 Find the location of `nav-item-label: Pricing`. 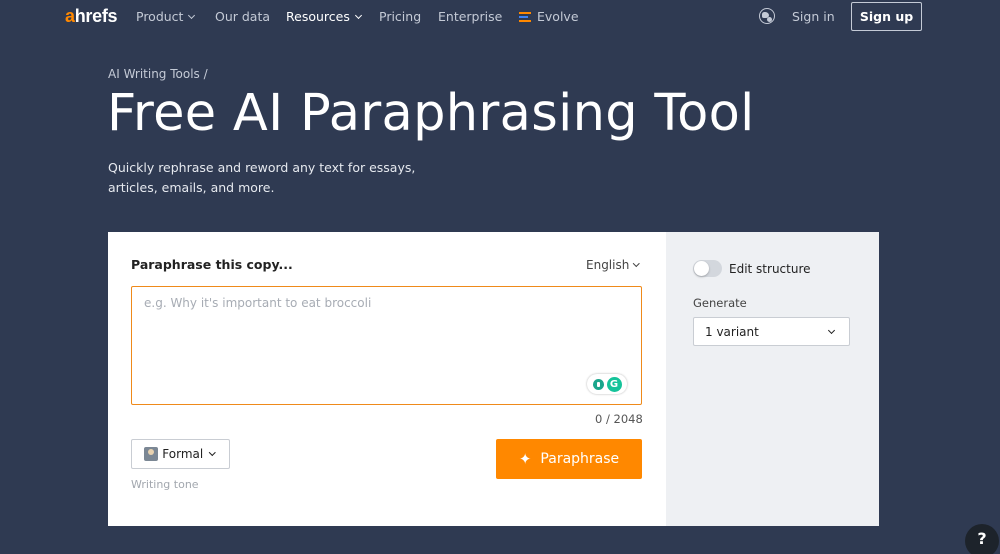

nav-item-label: Pricing is located at coordinates (400, 16).